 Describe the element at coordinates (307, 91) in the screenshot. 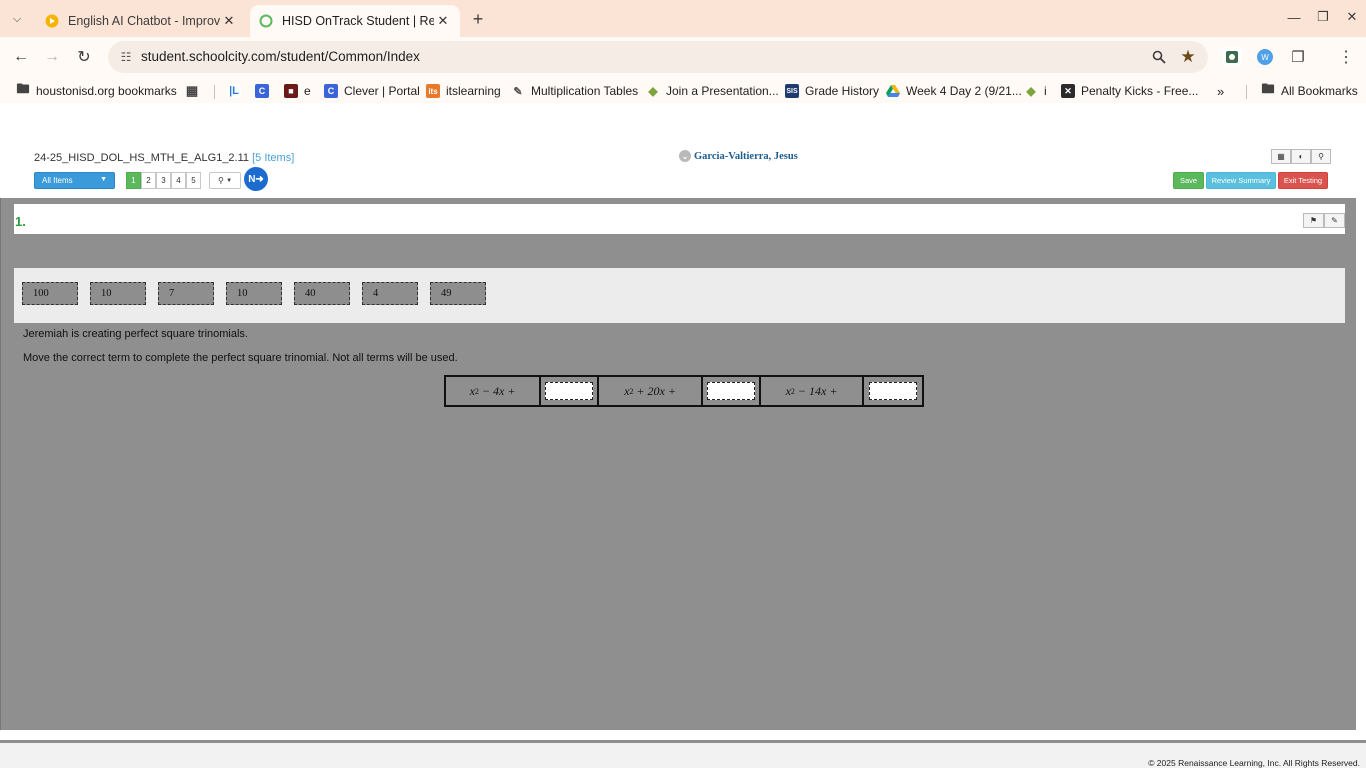

I see `bookmark-label: e` at that location.